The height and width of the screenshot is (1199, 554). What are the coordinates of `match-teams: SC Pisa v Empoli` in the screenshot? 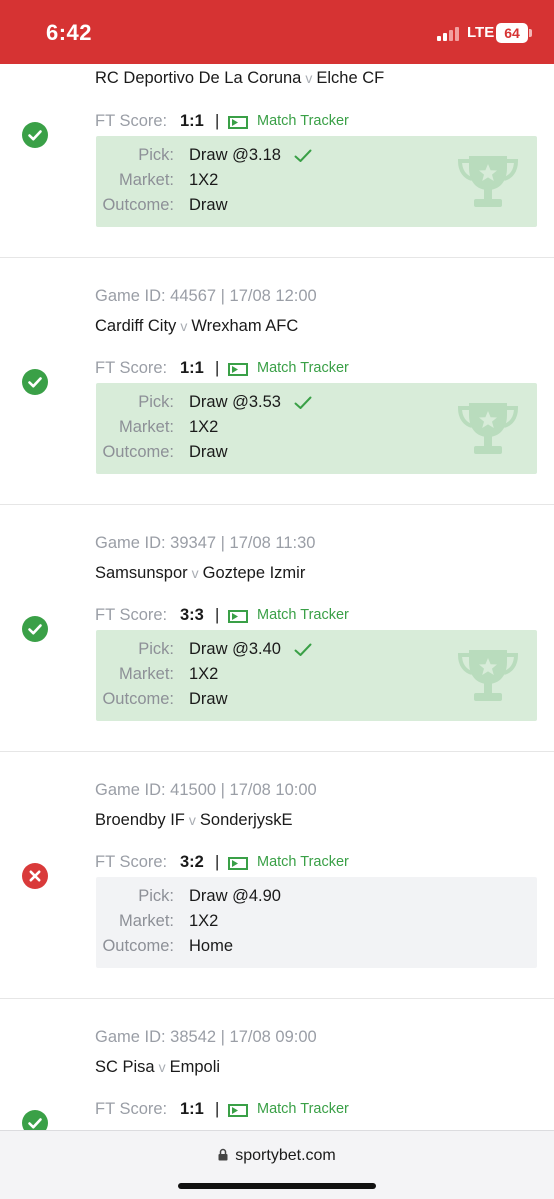 It's located at (157, 1067).